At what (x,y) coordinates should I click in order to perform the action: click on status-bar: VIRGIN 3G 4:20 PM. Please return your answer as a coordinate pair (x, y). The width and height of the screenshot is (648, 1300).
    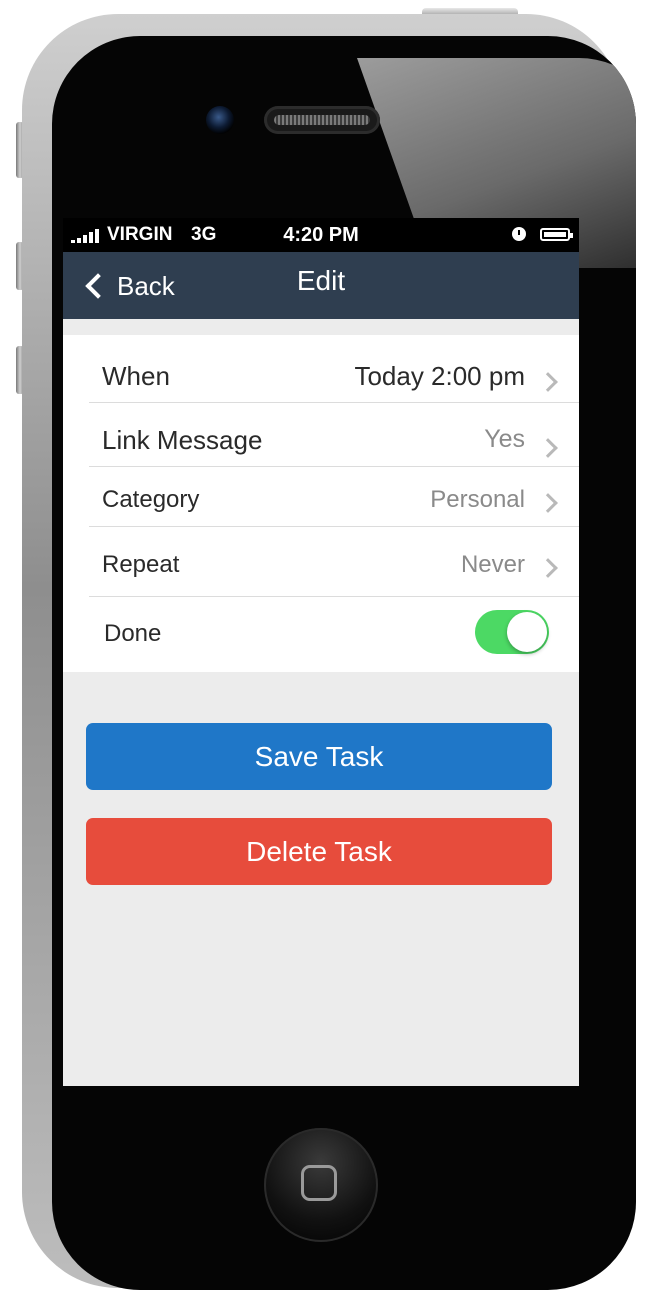
    Looking at the image, I should click on (321, 235).